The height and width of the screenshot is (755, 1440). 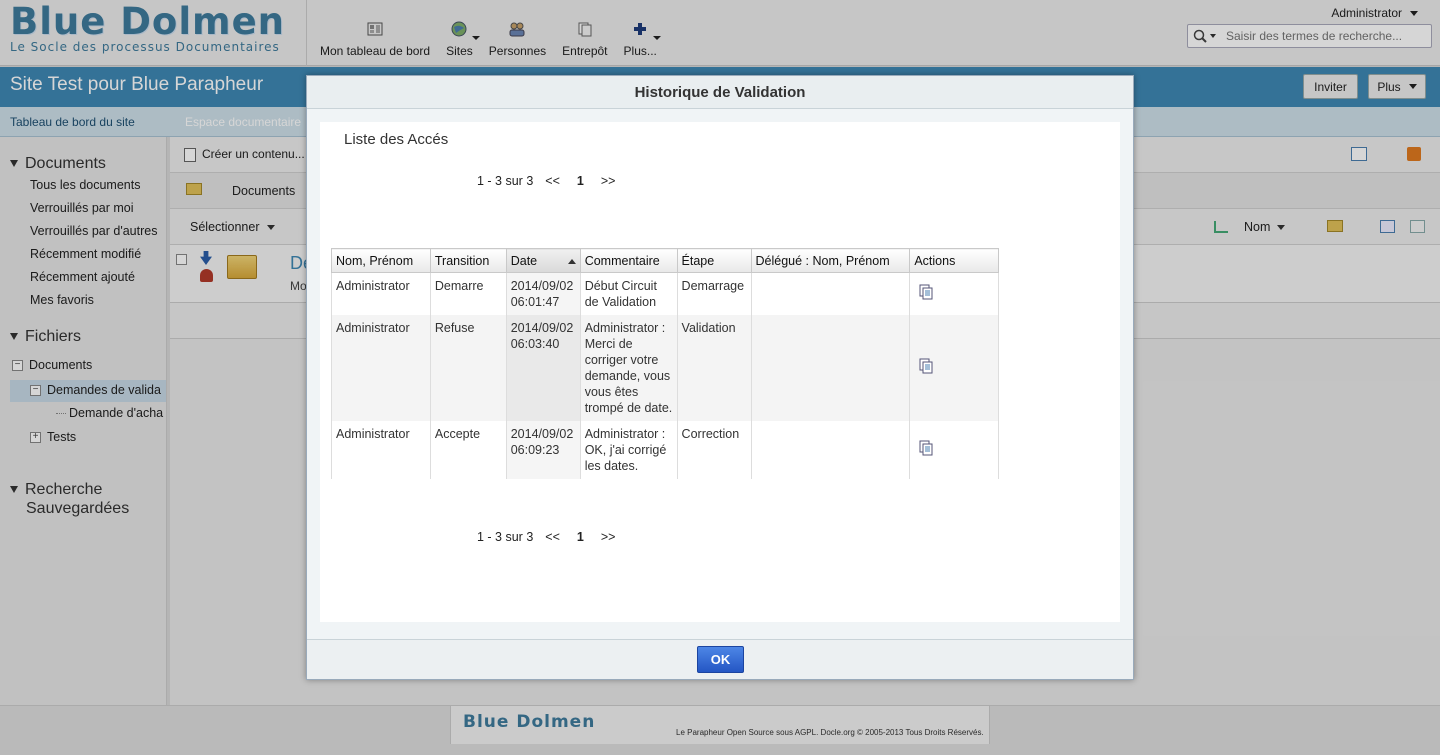 I want to click on pagination-bottom: 1 - 3 sur 3 << 1 >>, so click(x=552, y=537).